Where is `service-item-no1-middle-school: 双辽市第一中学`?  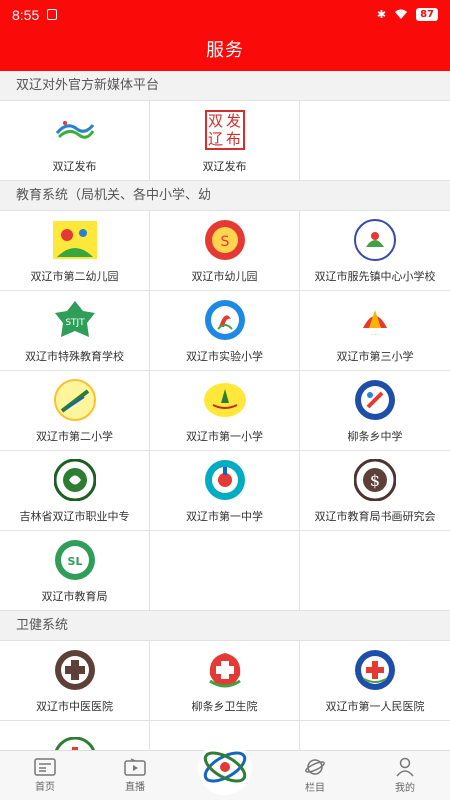 service-item-no1-middle-school: 双辽市第一中学 is located at coordinates (225, 491).